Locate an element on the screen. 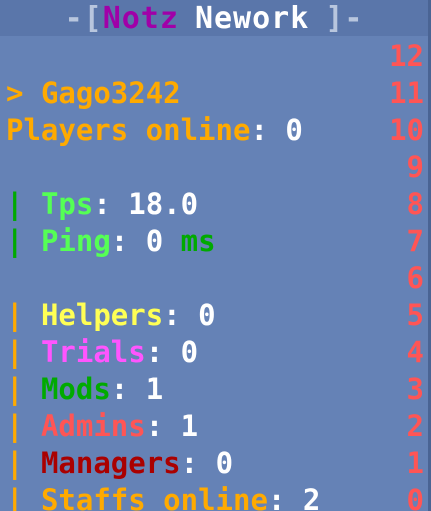  staffs-online-value: 2 is located at coordinates (311, 497).